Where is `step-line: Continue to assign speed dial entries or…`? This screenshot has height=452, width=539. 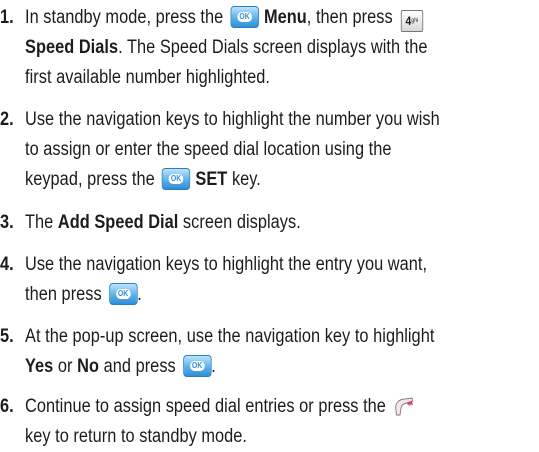
step-line: Continue to assign speed dial entries or… is located at coordinates (279, 407).